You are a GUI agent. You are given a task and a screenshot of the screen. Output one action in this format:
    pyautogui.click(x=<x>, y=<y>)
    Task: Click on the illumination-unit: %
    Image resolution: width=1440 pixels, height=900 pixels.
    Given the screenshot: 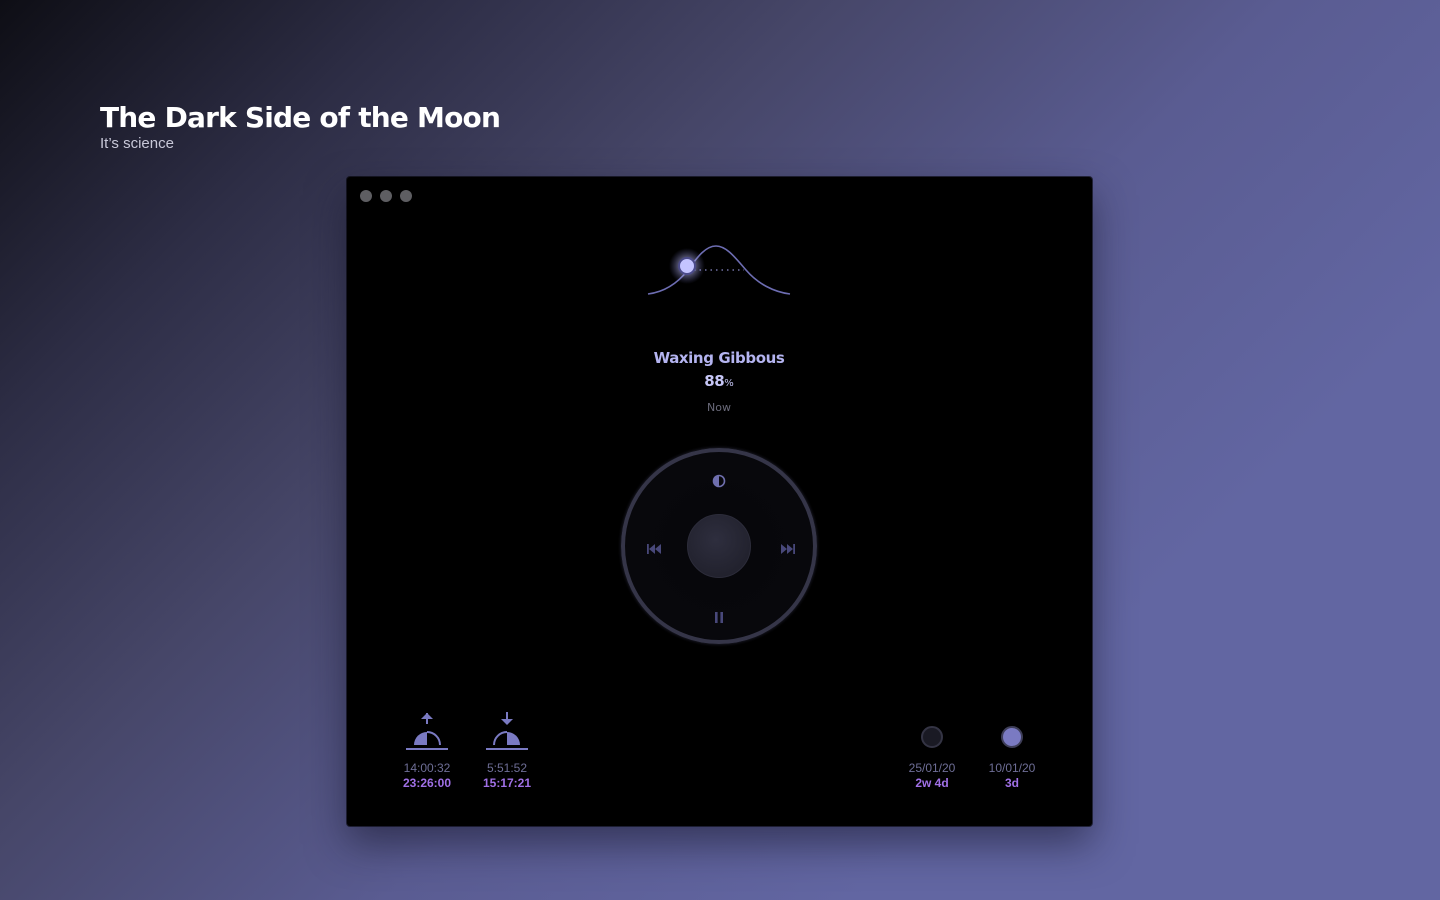 What is the action you would take?
    pyautogui.click(x=729, y=383)
    